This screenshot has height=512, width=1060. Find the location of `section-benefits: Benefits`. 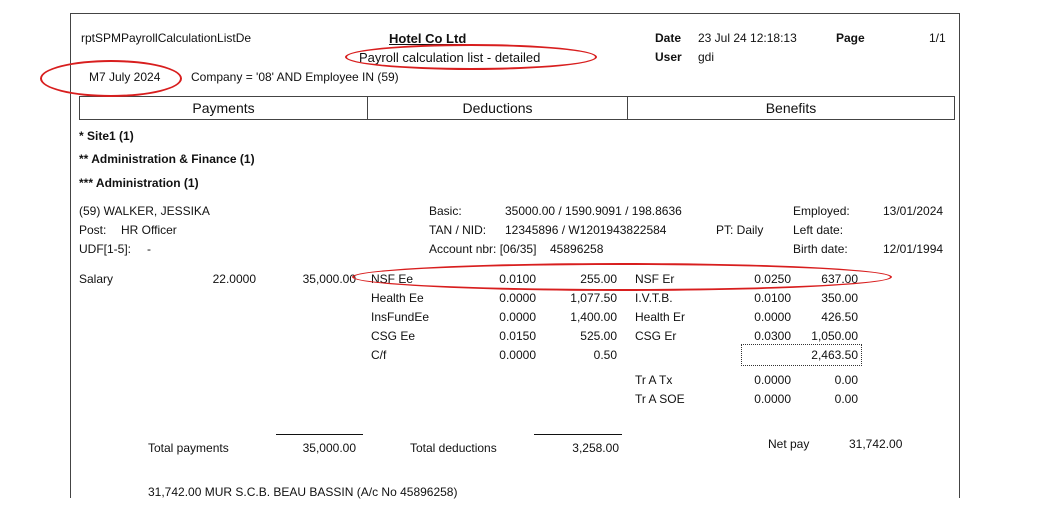

section-benefits: Benefits is located at coordinates (791, 108).